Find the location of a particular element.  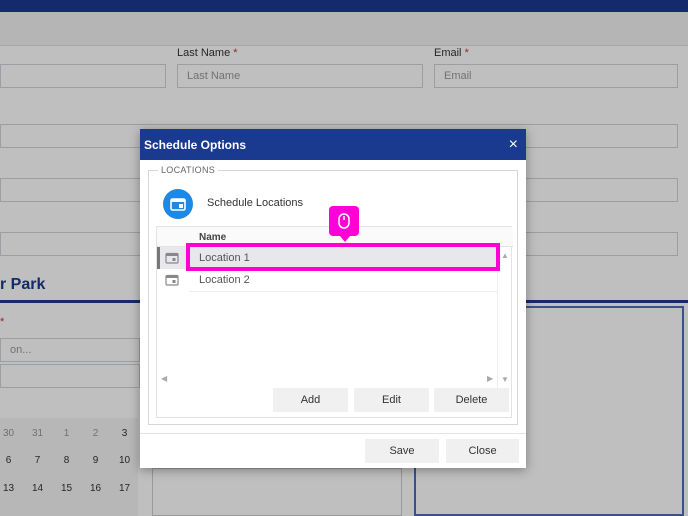

delete-button: Delete is located at coordinates (471, 400).